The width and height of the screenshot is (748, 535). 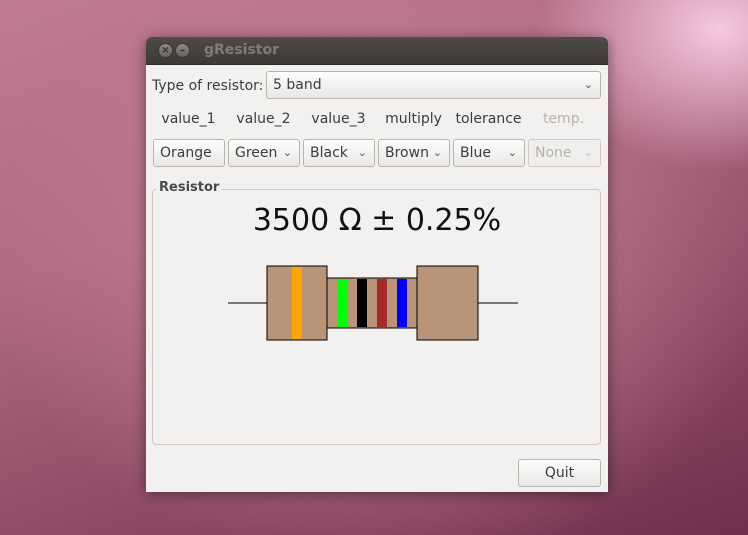 What do you see at coordinates (559, 473) in the screenshot?
I see `quit-button: Quit` at bounding box center [559, 473].